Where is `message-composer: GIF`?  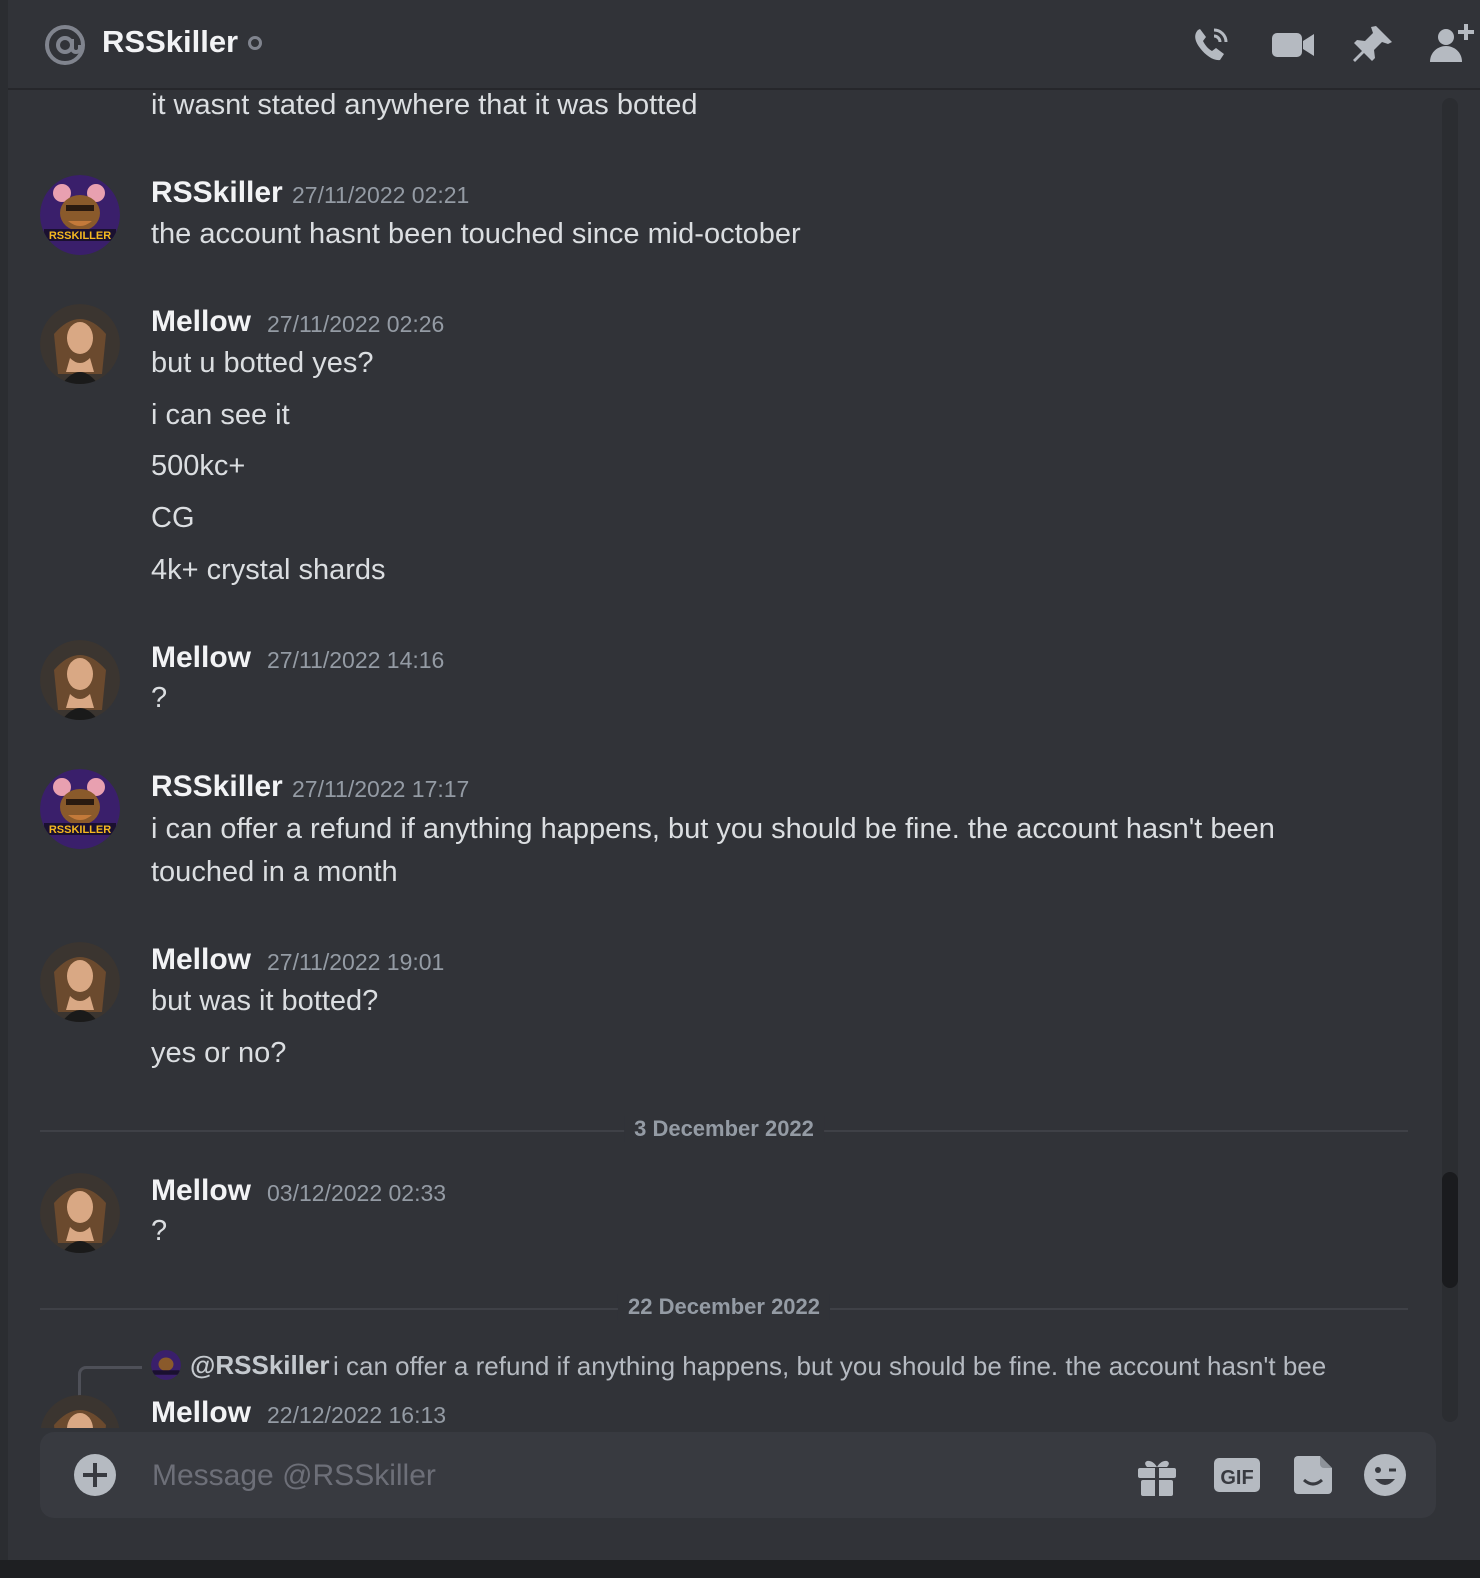 message-composer: GIF is located at coordinates (738, 1475).